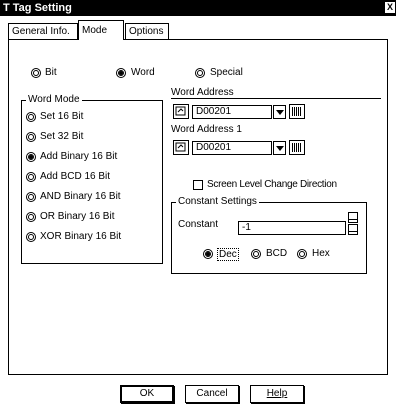  What do you see at coordinates (143, 72) in the screenshot?
I see `label-word: Word` at bounding box center [143, 72].